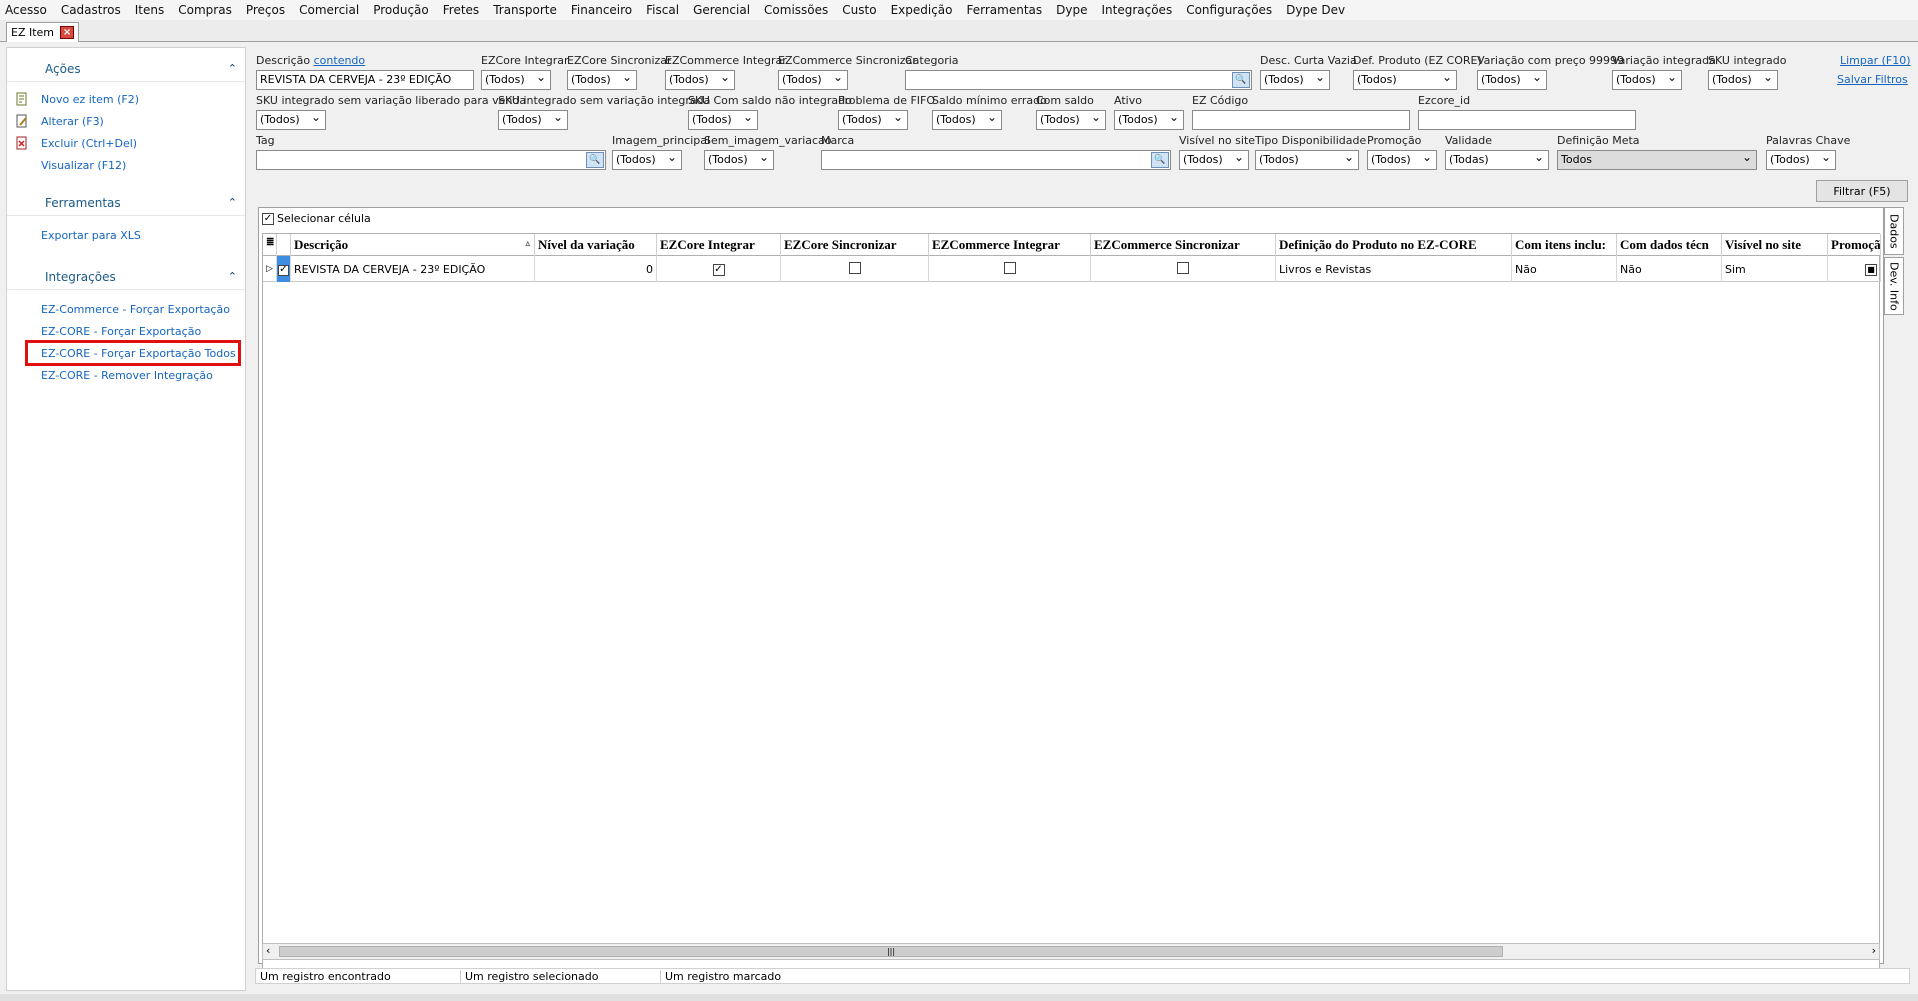 The image size is (1918, 1001). What do you see at coordinates (126, 235) in the screenshot?
I see `tool-exportar-xls: Exportar para XLS` at bounding box center [126, 235].